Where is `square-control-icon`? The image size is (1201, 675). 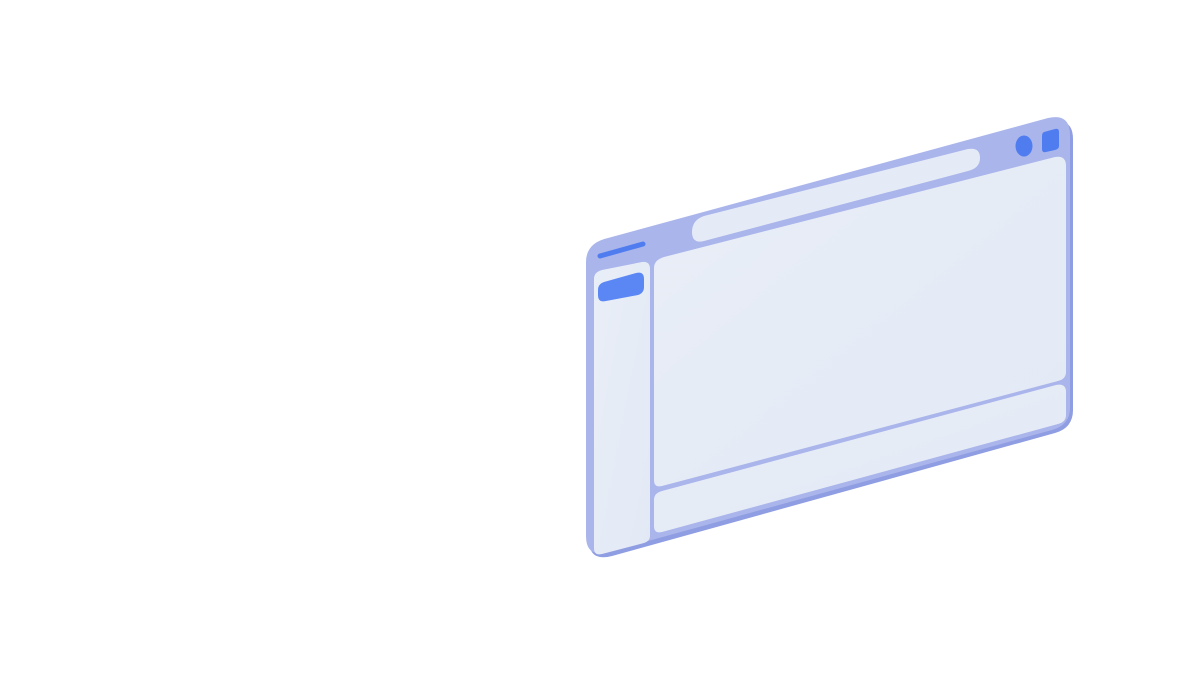
square-control-icon is located at coordinates (1050, 140).